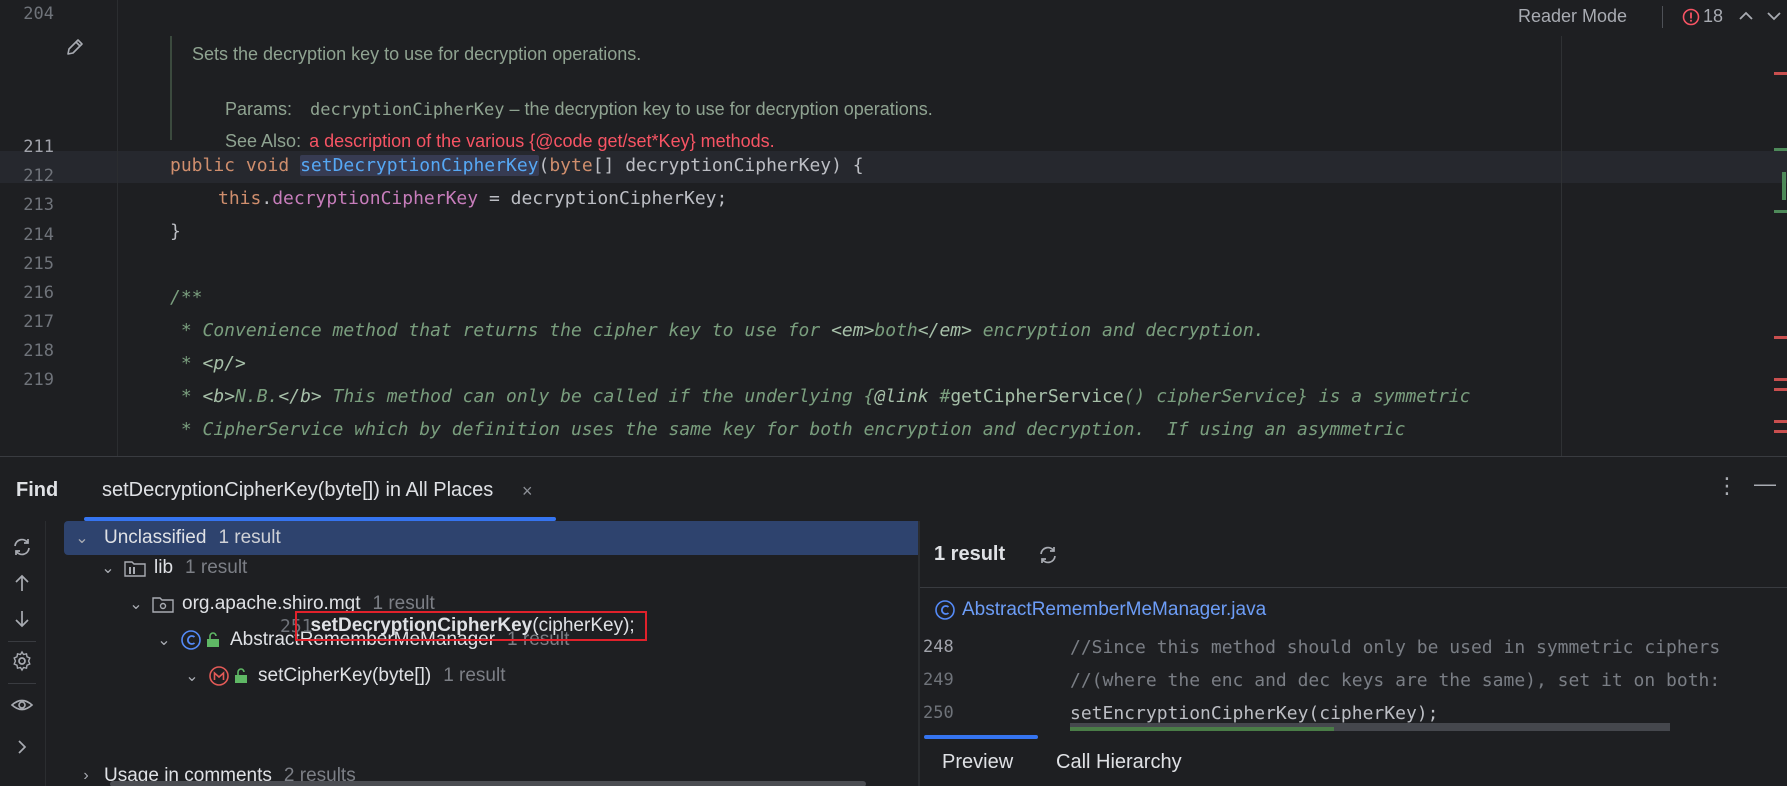 This screenshot has height=786, width=1787. I want to click on eye-icon, so click(22, 705).